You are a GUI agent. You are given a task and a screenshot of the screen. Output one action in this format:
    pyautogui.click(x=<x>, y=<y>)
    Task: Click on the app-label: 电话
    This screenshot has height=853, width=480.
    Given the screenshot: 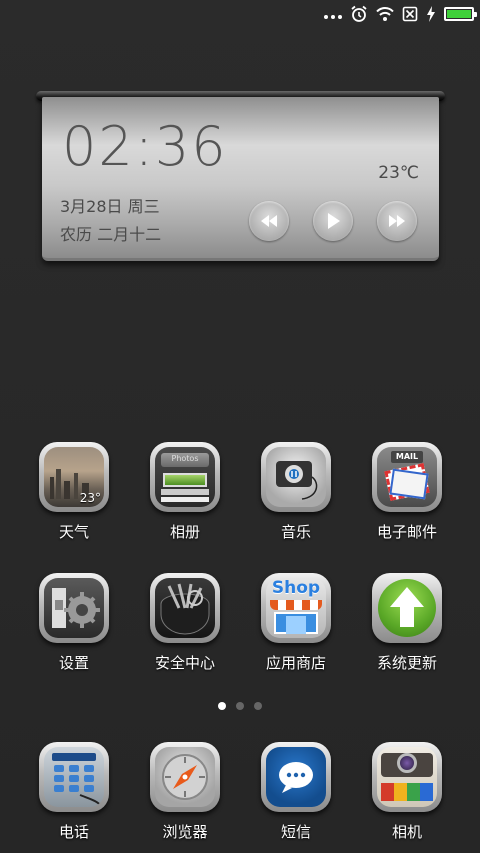 What is the action you would take?
    pyautogui.click(x=73, y=832)
    